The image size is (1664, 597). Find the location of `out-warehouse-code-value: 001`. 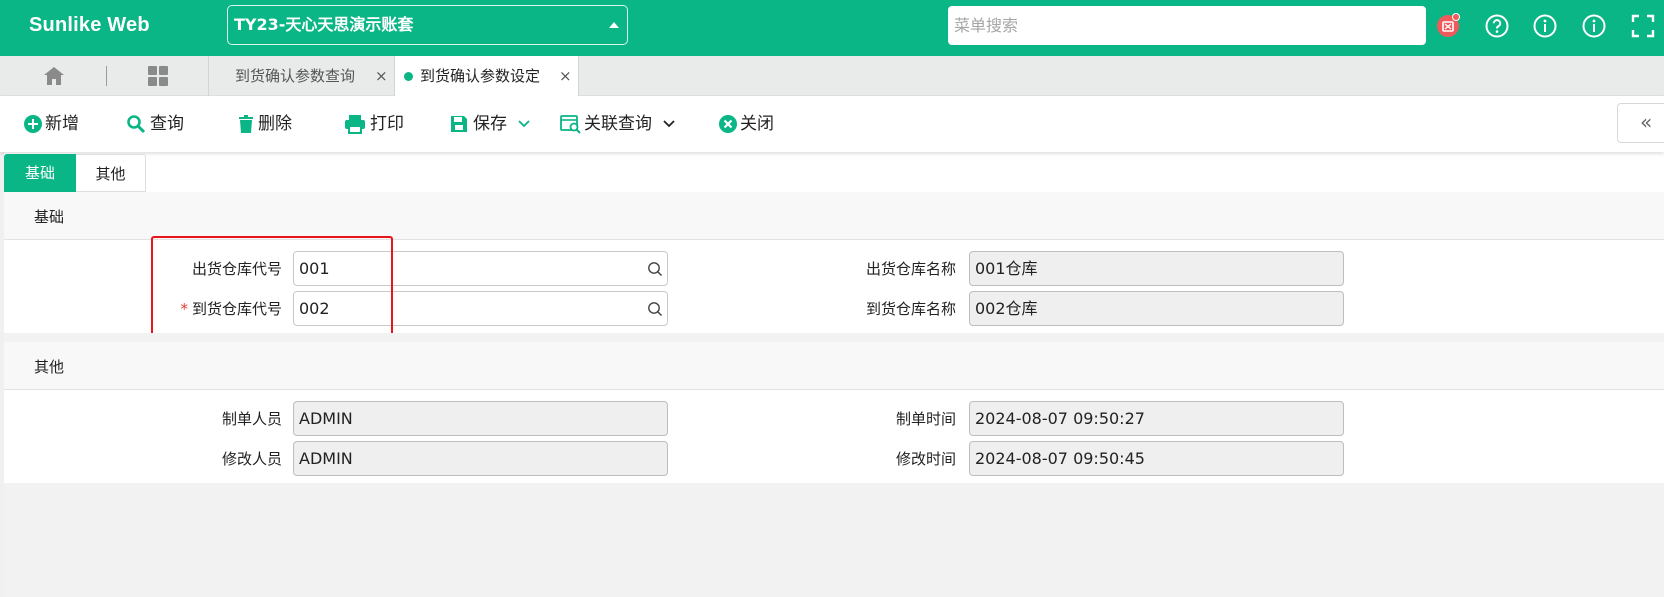

out-warehouse-code-value: 001 is located at coordinates (314, 268).